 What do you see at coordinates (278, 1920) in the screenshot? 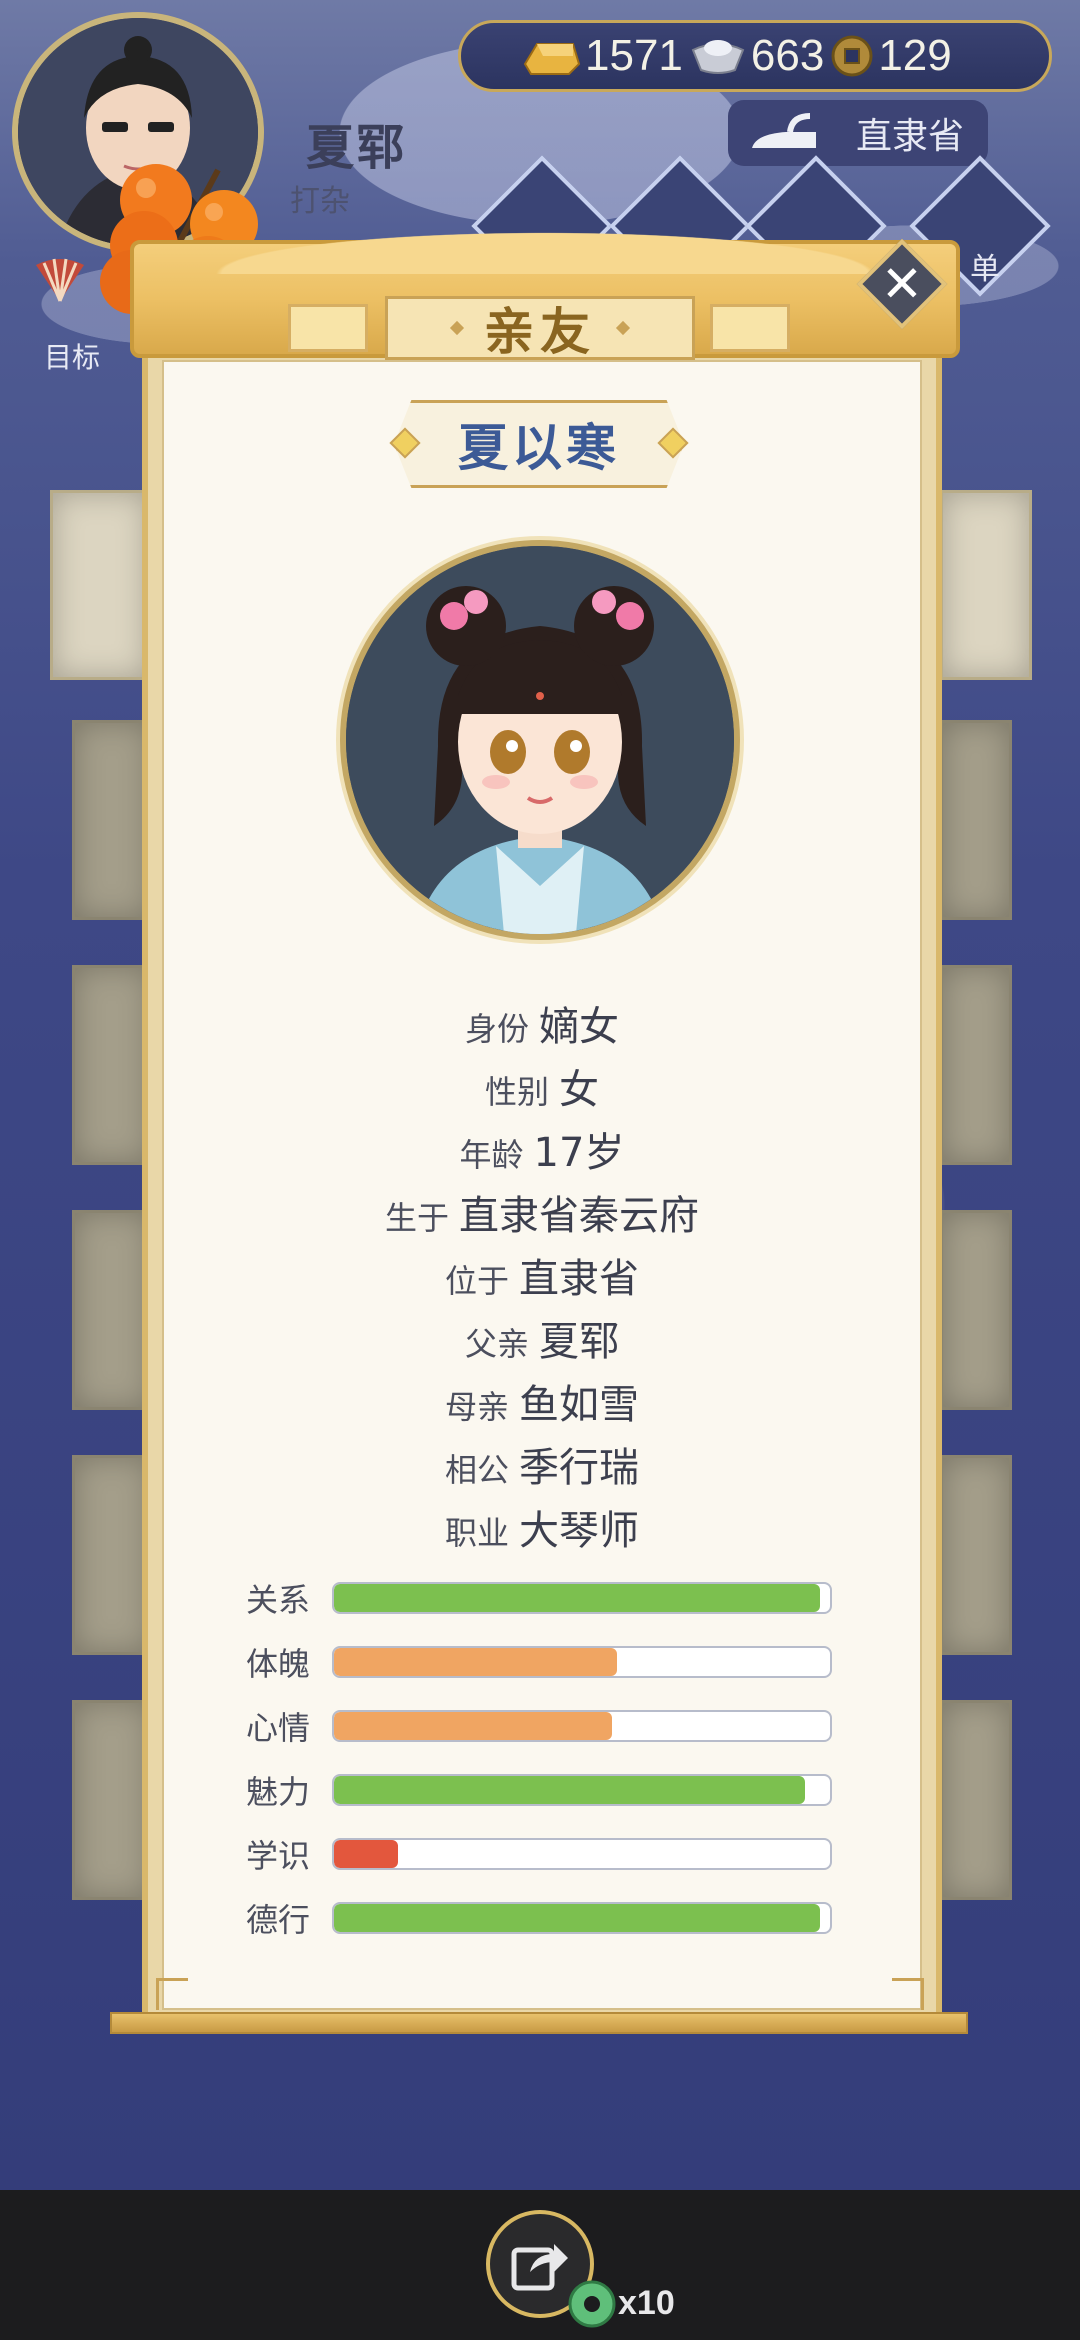
I see `stat-label: 德行` at bounding box center [278, 1920].